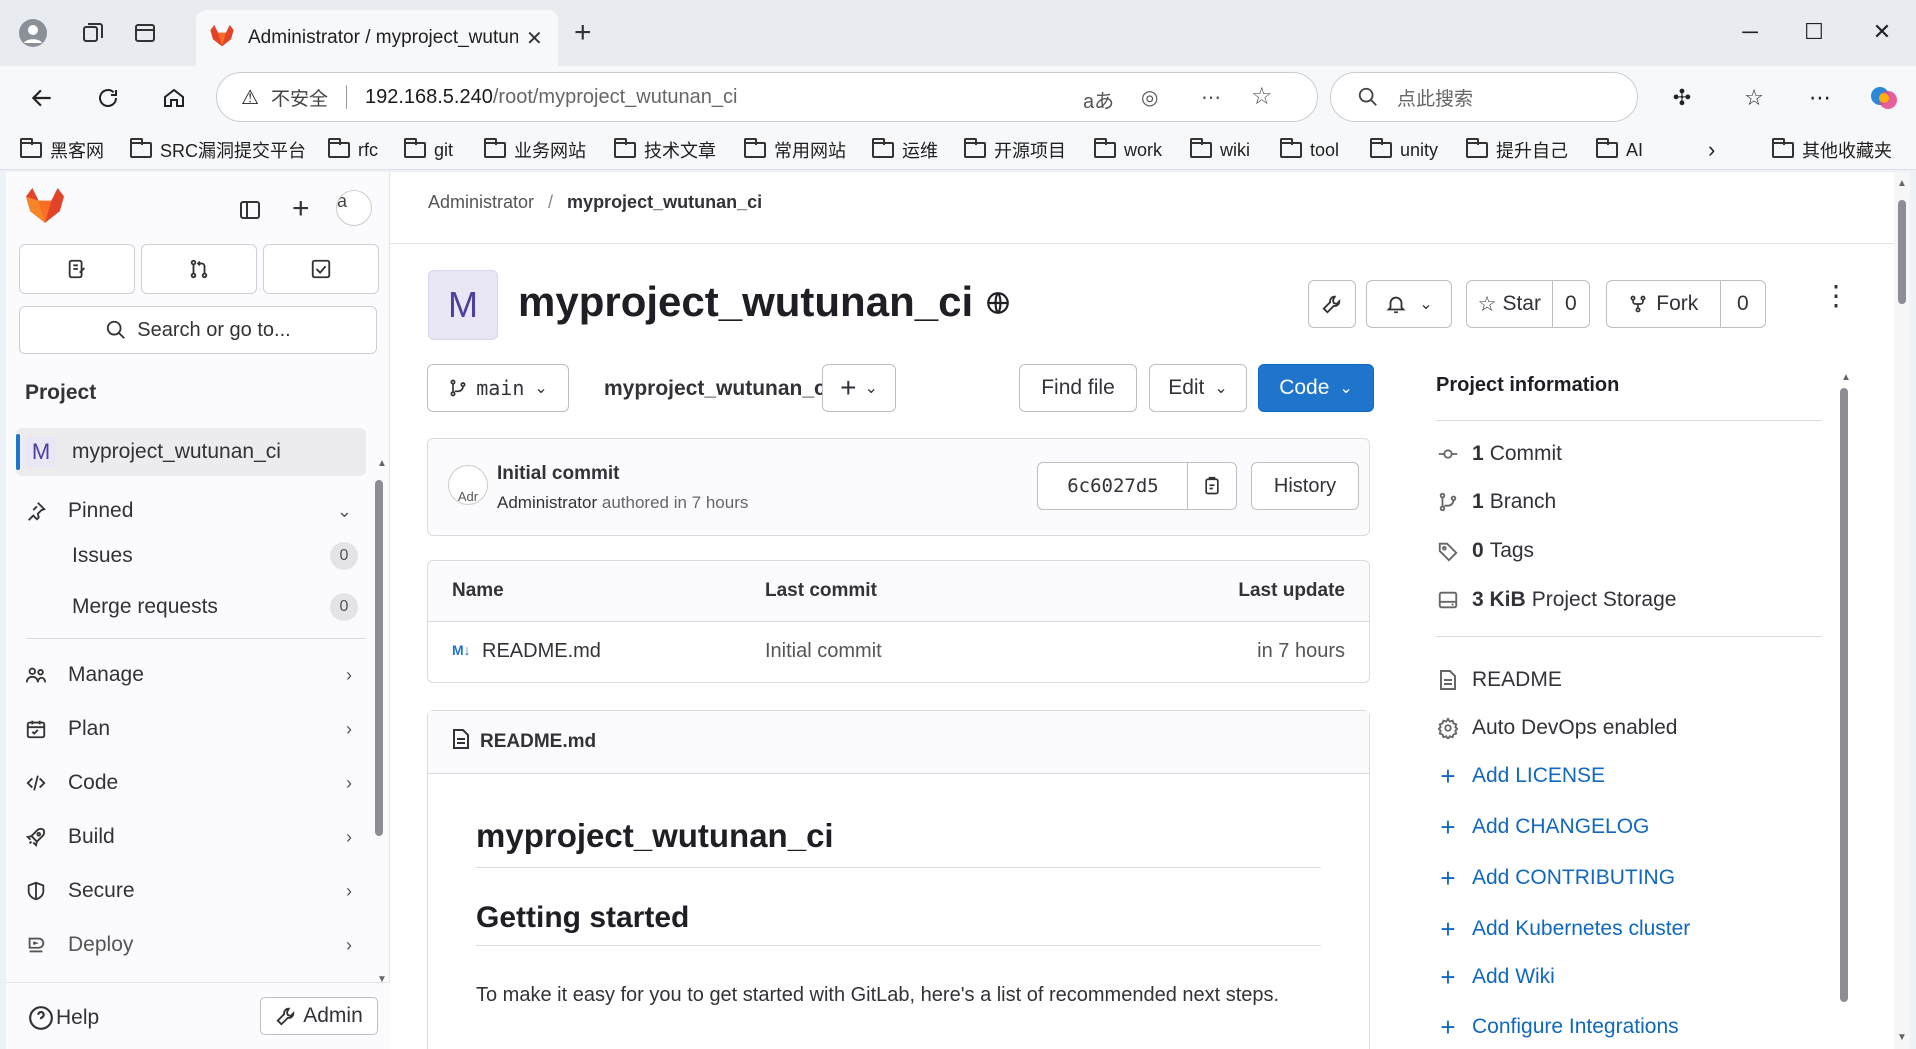  What do you see at coordinates (1663, 304) in the screenshot?
I see `fork-action: Fork` at bounding box center [1663, 304].